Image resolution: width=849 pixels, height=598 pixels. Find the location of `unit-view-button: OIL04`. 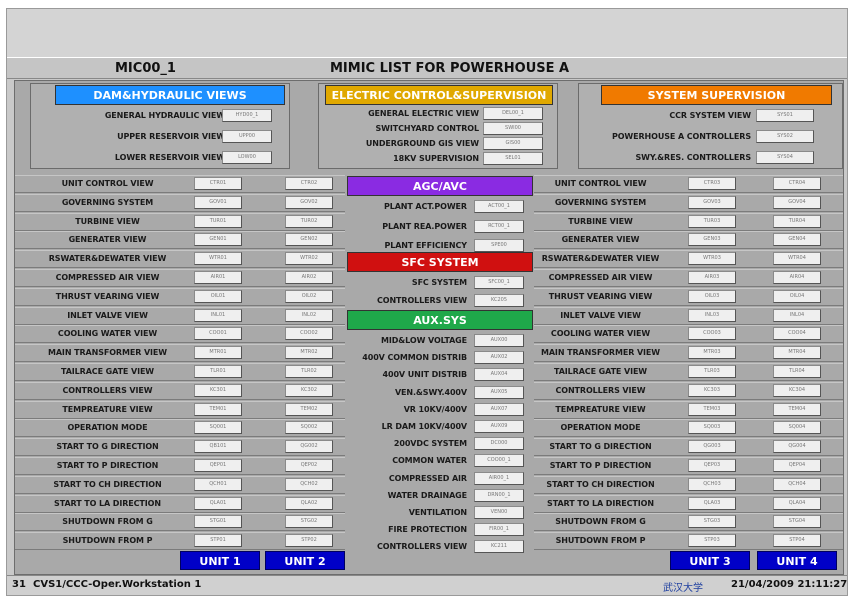

unit-view-button: OIL04 is located at coordinates (797, 296).